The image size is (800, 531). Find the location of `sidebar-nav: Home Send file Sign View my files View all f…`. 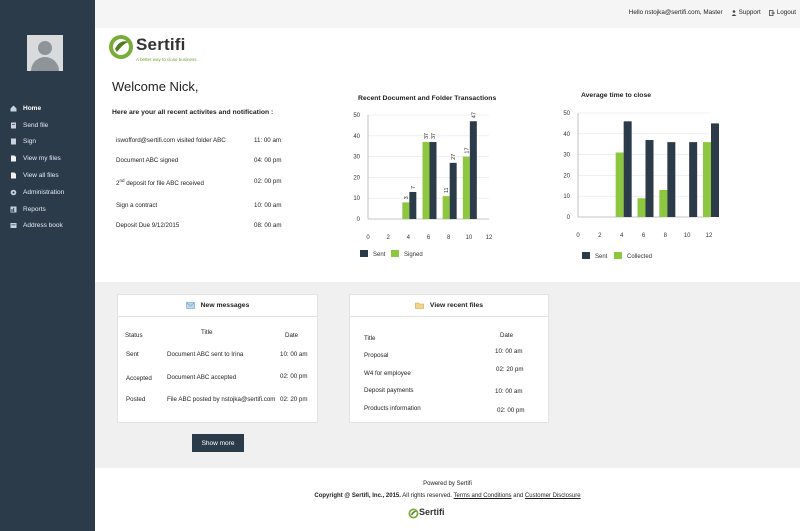

sidebar-nav: Home Send file Sign View my files View all f… is located at coordinates (47, 167).